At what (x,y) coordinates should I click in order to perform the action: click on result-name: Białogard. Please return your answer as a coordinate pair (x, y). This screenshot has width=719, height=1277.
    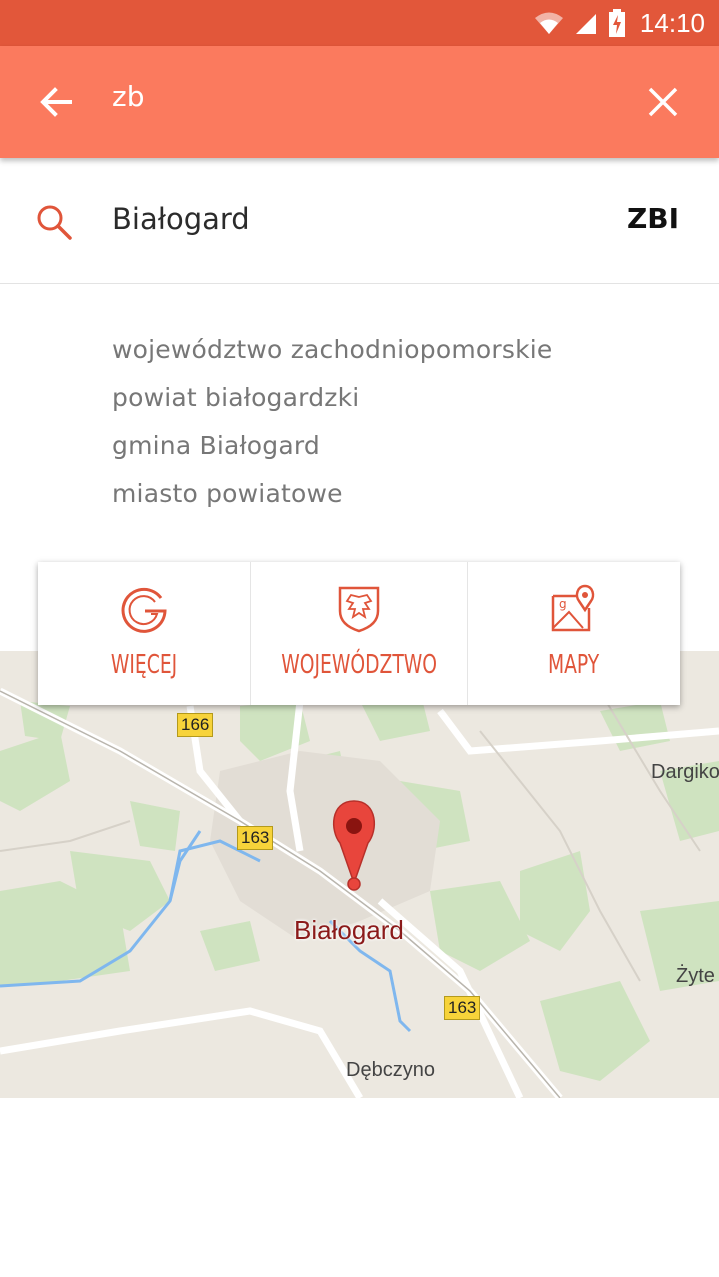
    Looking at the image, I should click on (181, 219).